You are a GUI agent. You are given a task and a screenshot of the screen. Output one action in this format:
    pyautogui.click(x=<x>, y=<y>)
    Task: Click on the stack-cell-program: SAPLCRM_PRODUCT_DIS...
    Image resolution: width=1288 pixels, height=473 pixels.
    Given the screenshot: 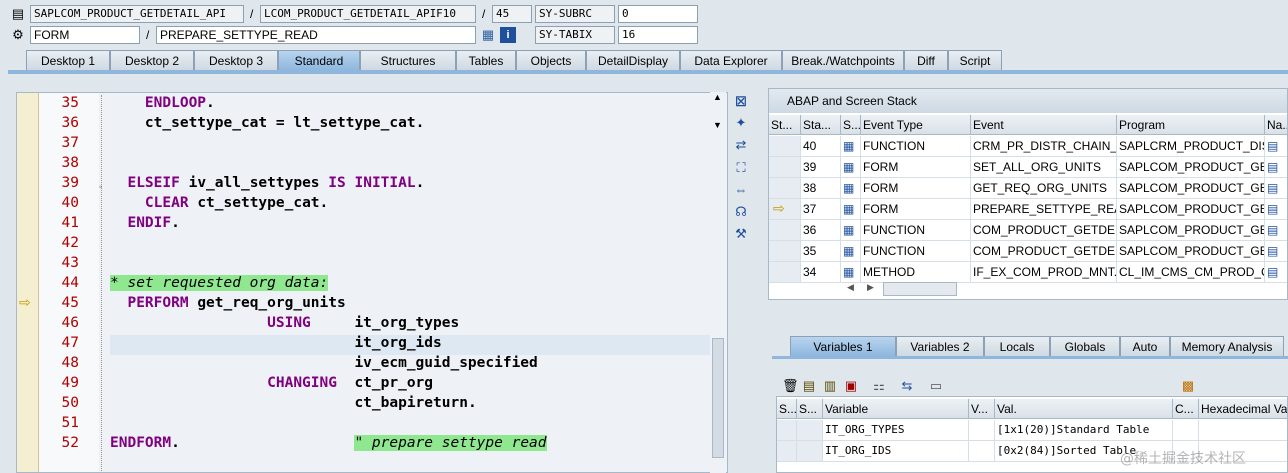 What is the action you would take?
    pyautogui.click(x=1191, y=146)
    